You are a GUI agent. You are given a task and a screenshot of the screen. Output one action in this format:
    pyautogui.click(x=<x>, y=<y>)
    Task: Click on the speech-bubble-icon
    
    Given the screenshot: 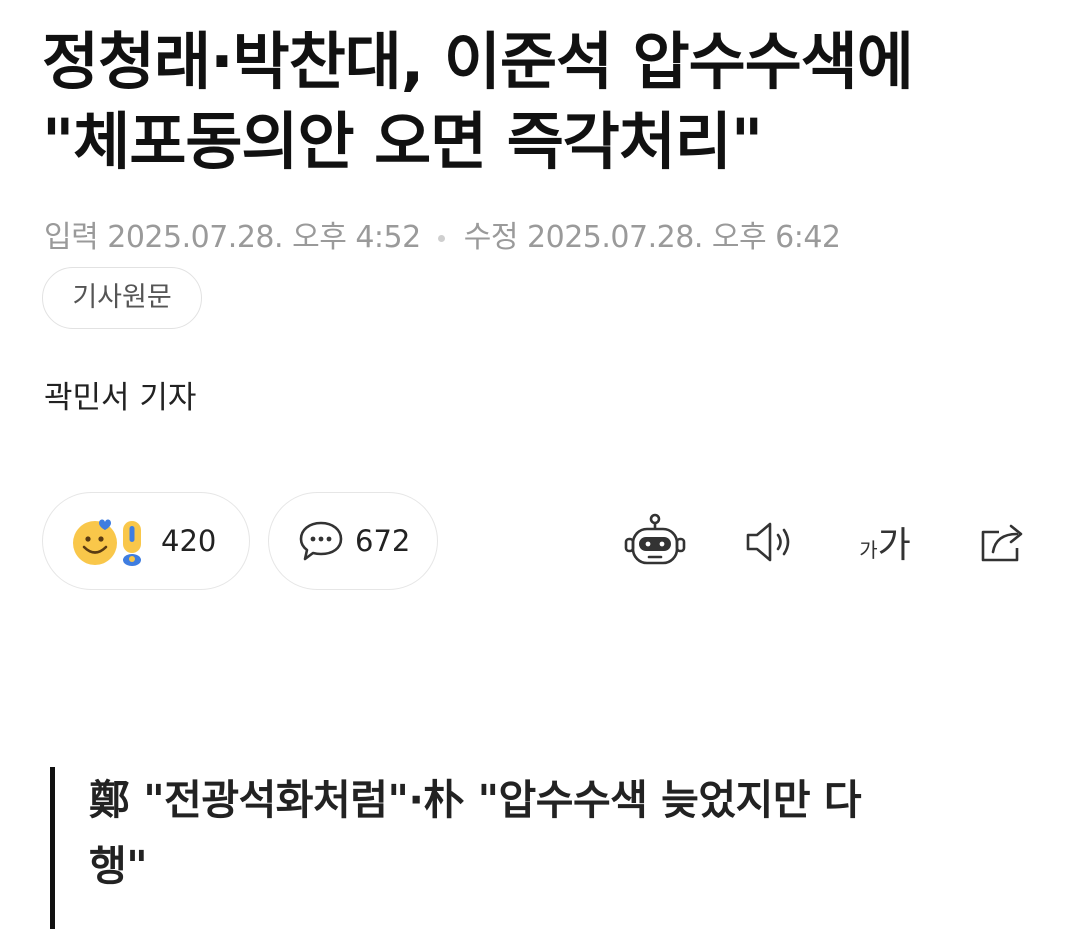 What is the action you would take?
    pyautogui.click(x=321, y=541)
    